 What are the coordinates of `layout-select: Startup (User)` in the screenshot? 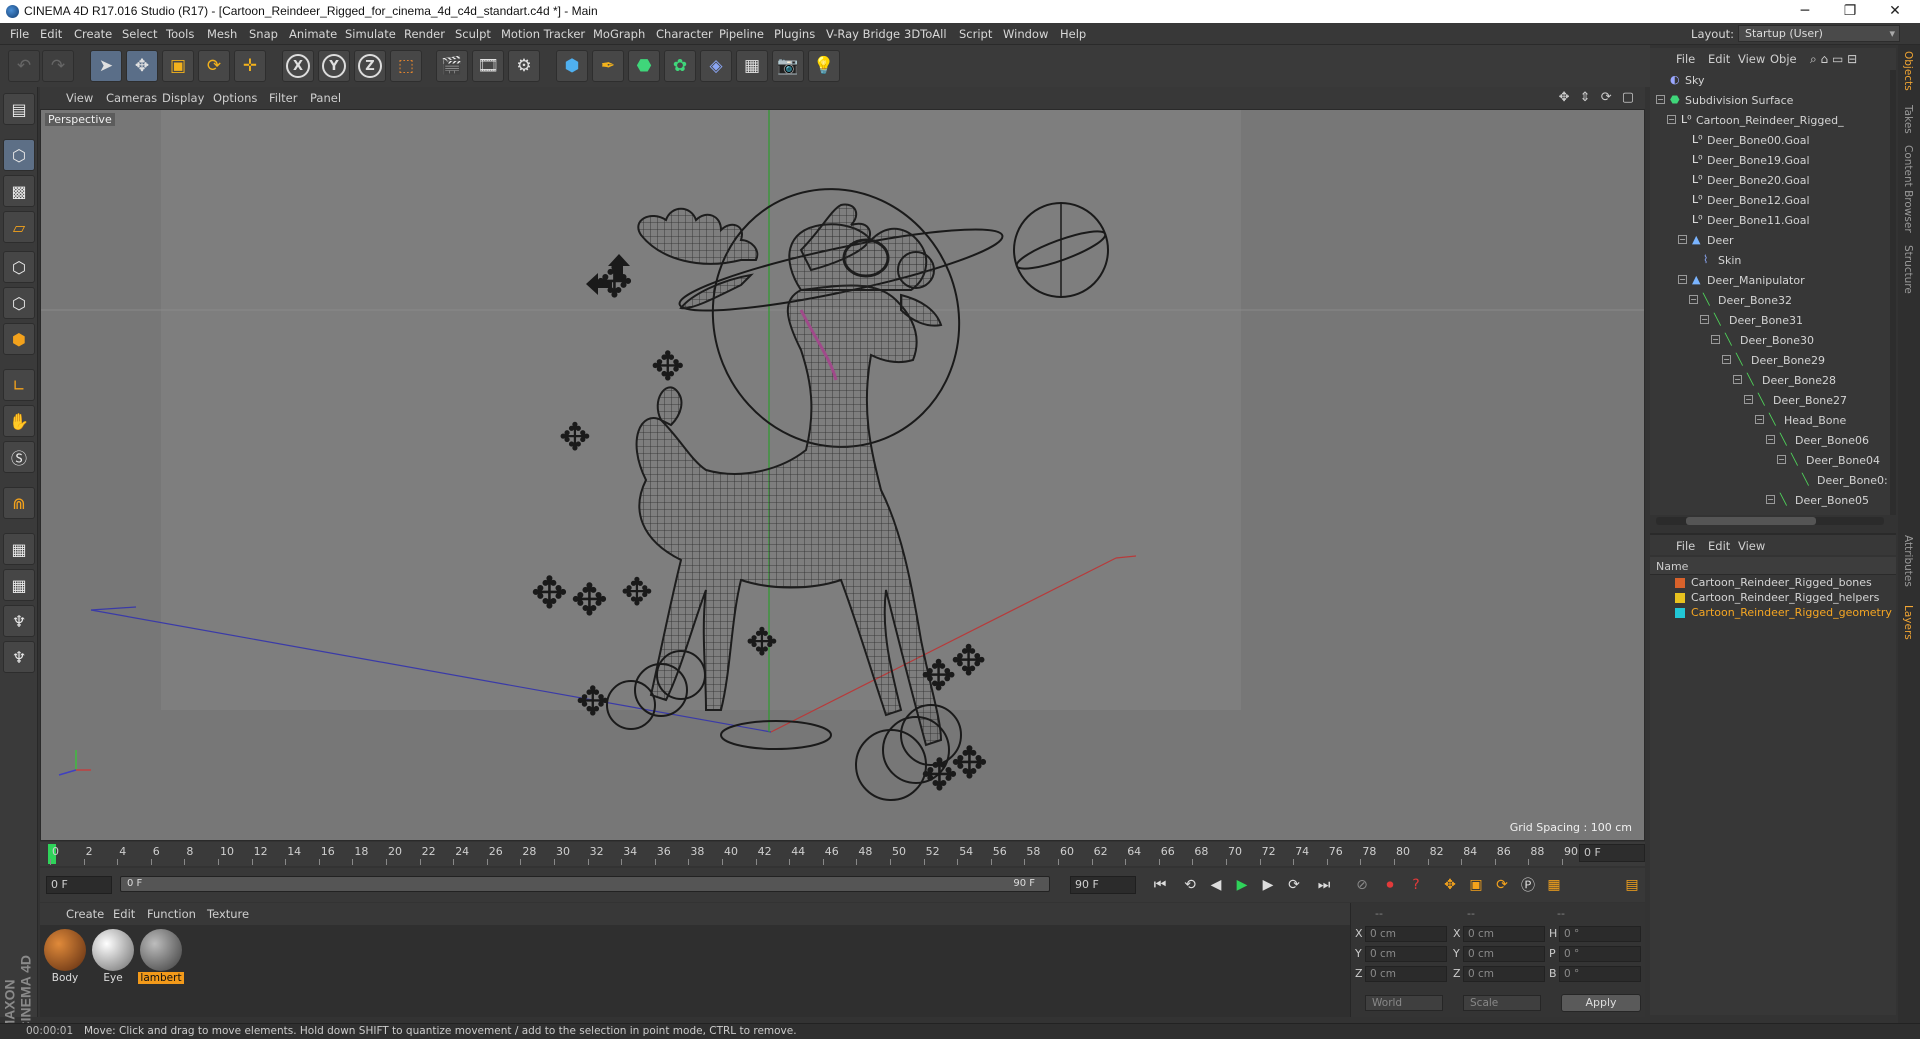 It's located at (1819, 33).